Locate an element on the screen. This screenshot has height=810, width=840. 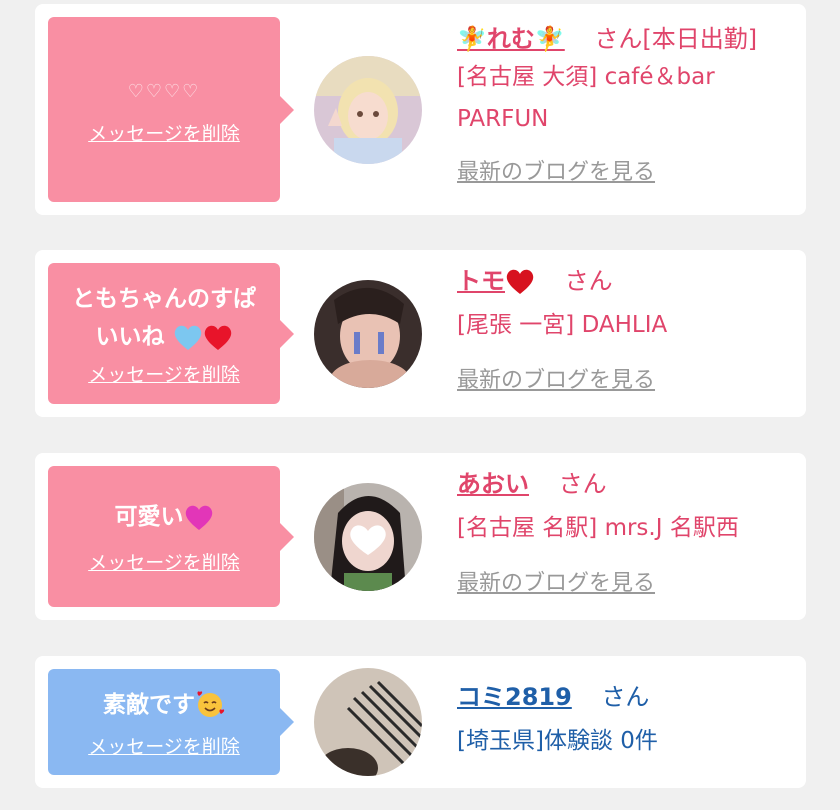
message-bubble: ともちゃんのすぱ いいね メッセージを削除 is located at coordinates (171, 333).